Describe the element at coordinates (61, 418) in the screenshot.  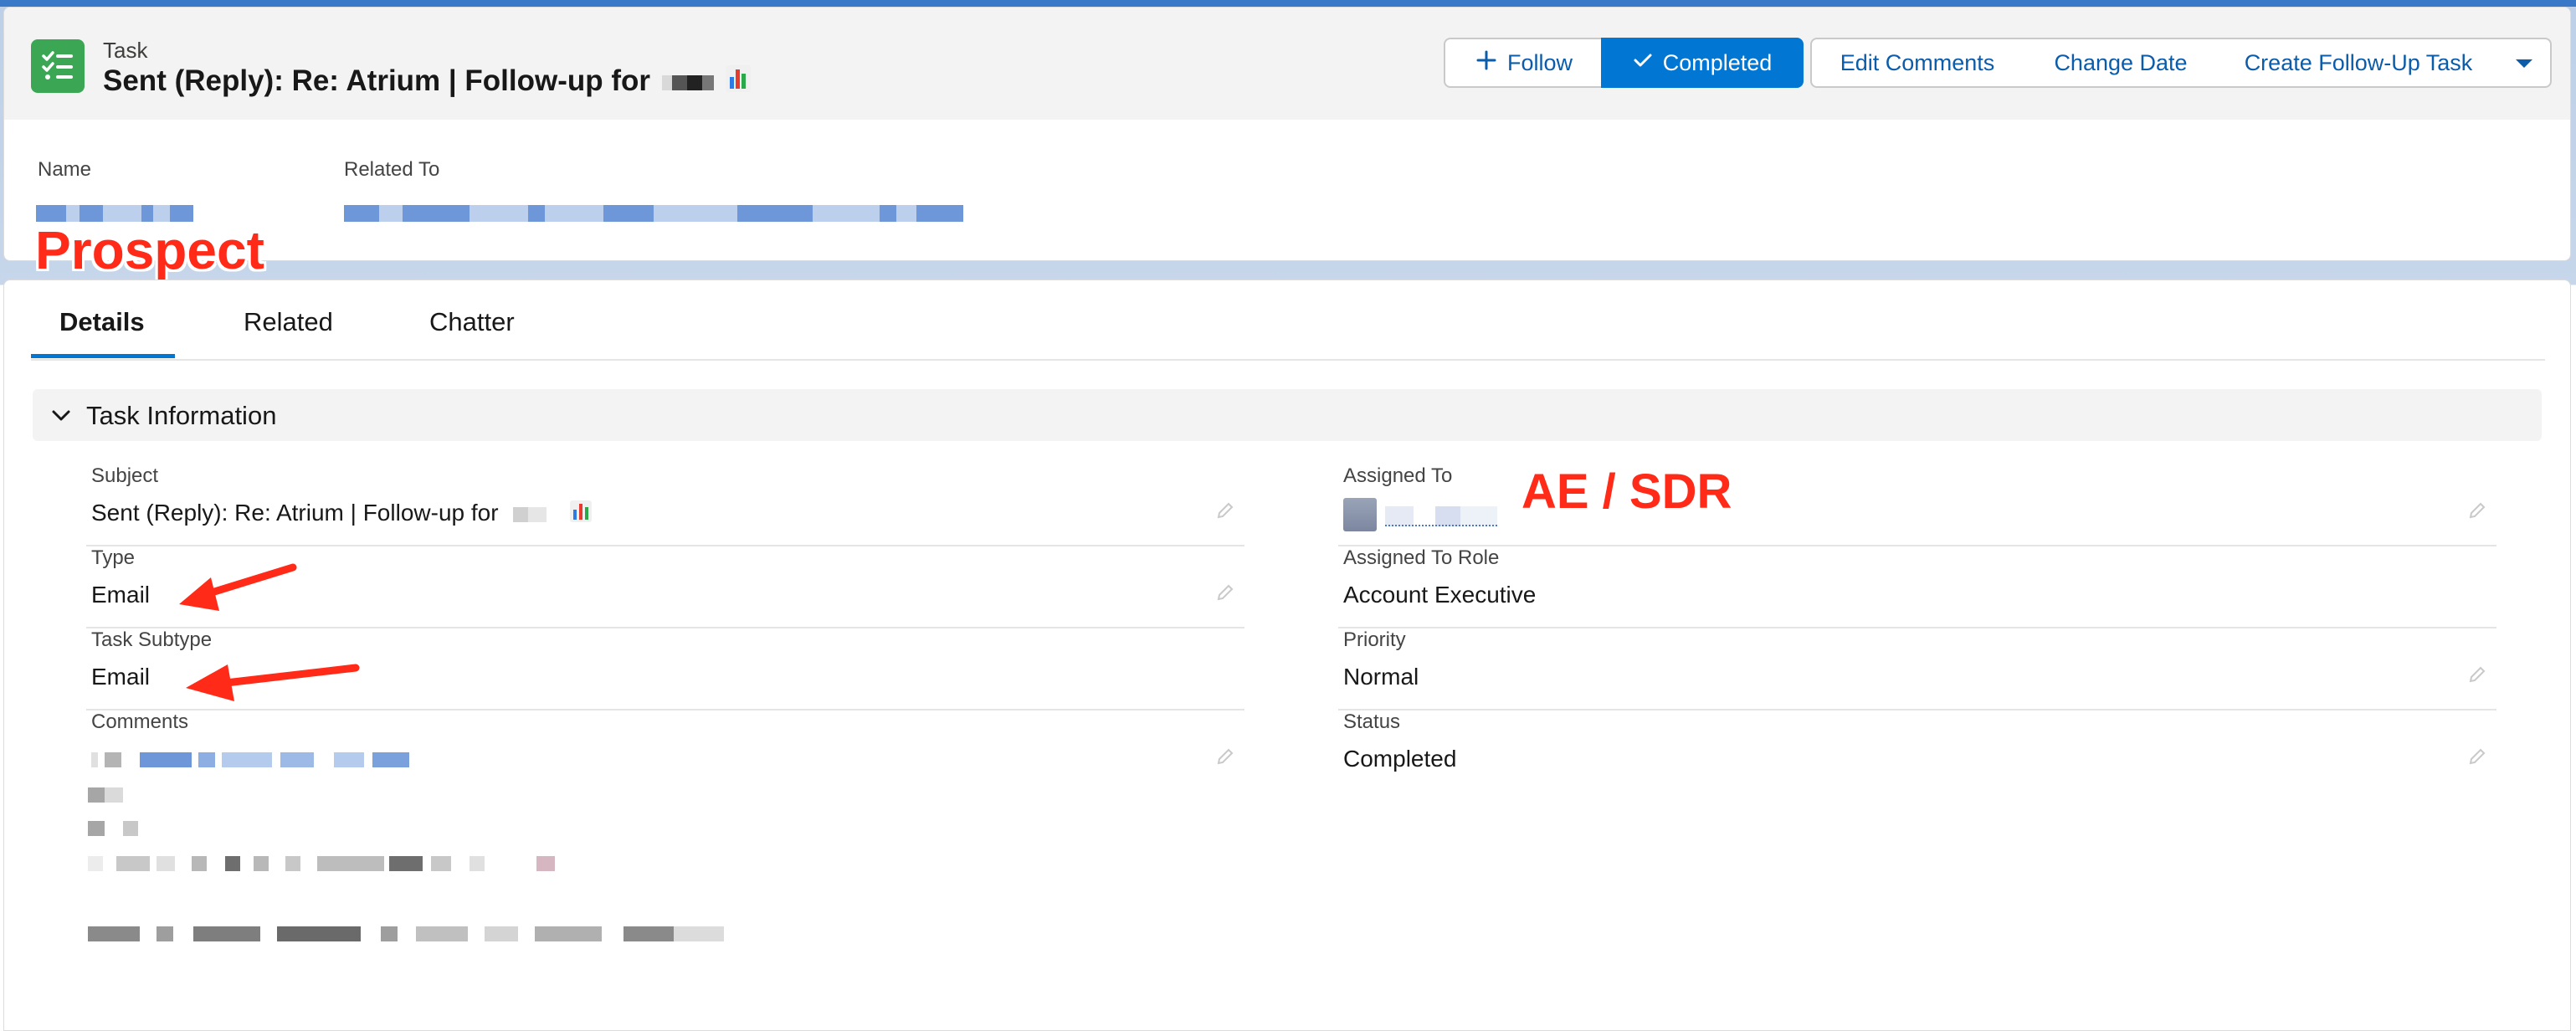
I see `chevron-down-icon` at that location.